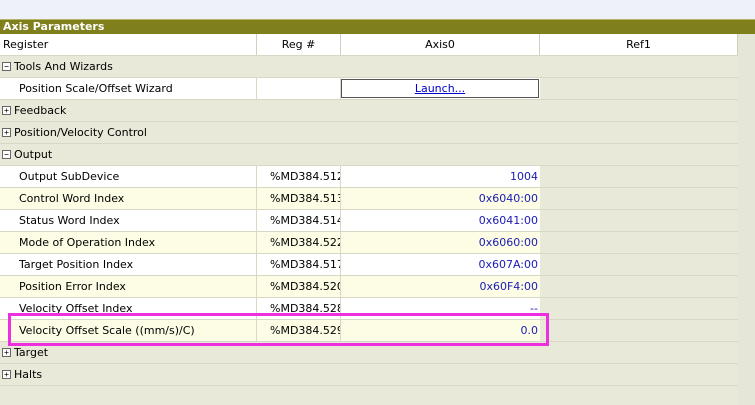 The width and height of the screenshot is (755, 405). I want to click on table-row: Velocity Offset Index %MD384.528 --, so click(369, 309).